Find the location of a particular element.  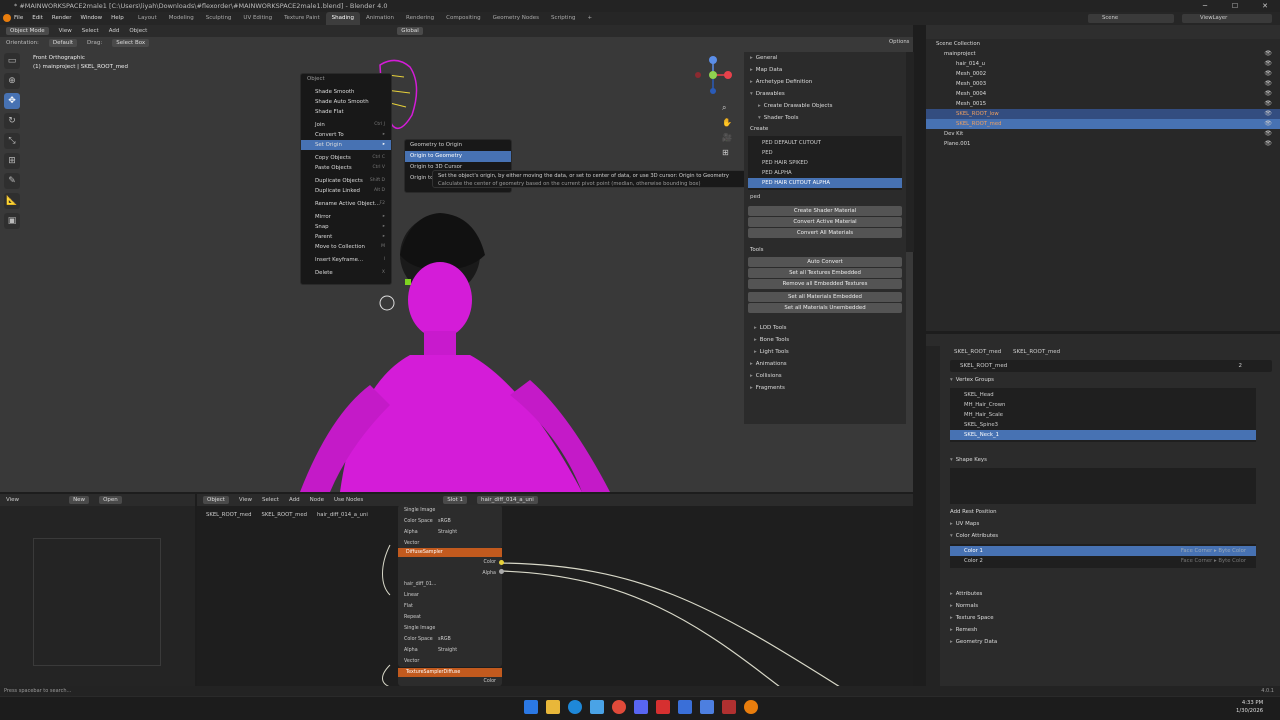

section-light-tools: ▸ Light Tools is located at coordinates (825, 352).